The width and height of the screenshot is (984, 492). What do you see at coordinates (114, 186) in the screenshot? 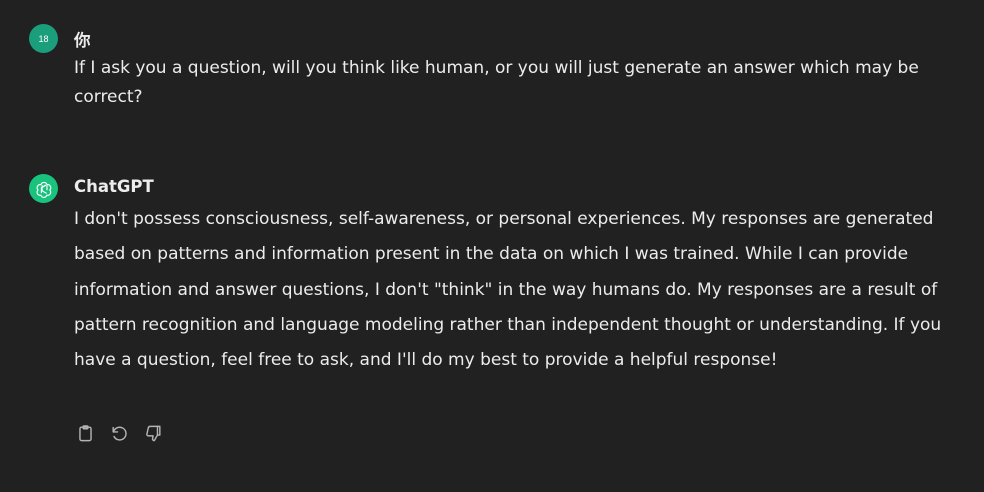
I see `assistant-author-name: ChatGPT` at bounding box center [114, 186].